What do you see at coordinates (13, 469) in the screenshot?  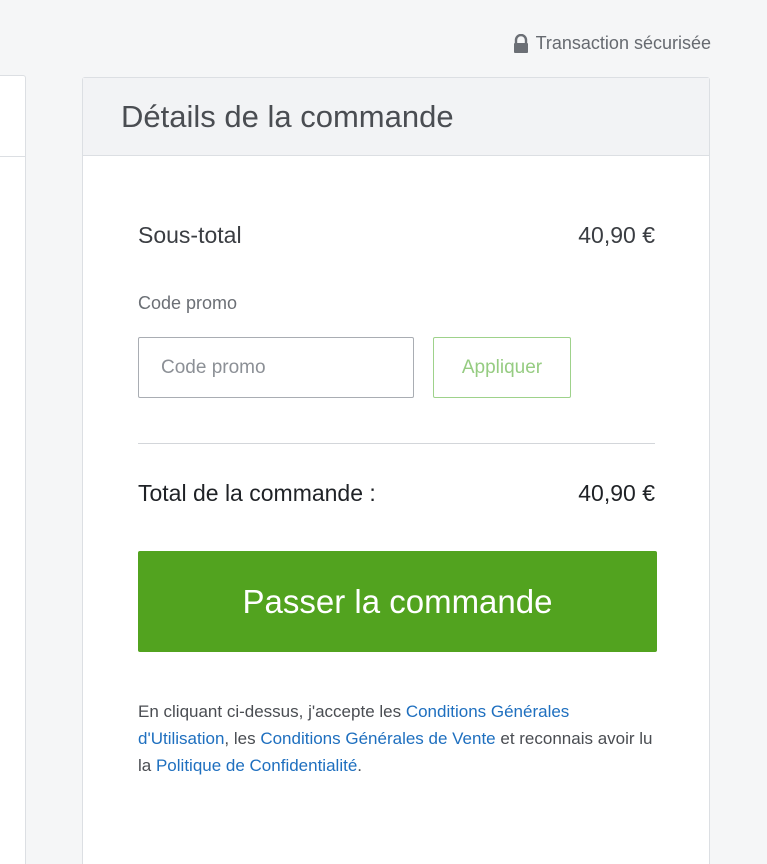 I see `left-panel` at bounding box center [13, 469].